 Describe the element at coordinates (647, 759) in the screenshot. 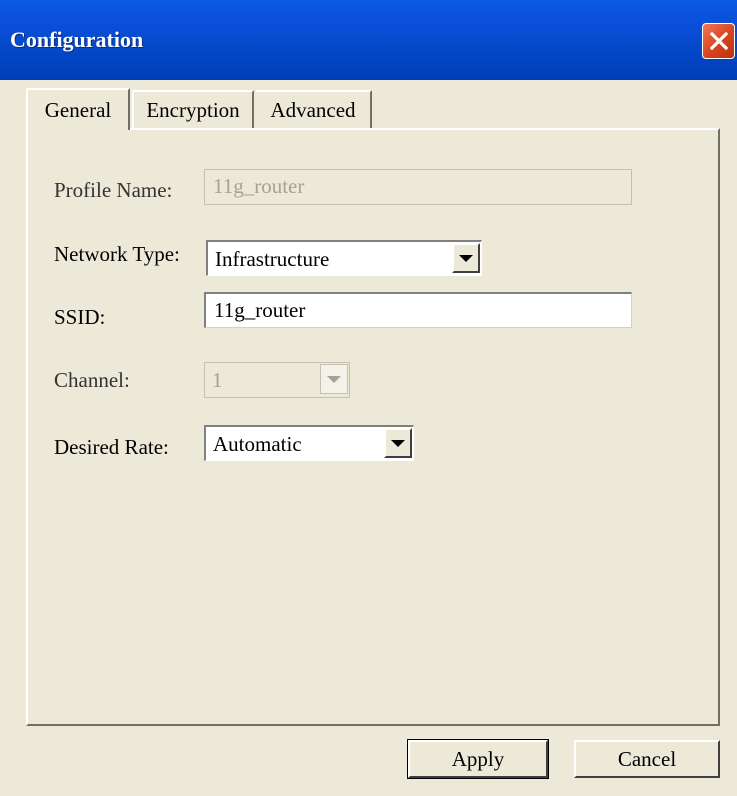

I see `cancel-button: Cancel` at that location.